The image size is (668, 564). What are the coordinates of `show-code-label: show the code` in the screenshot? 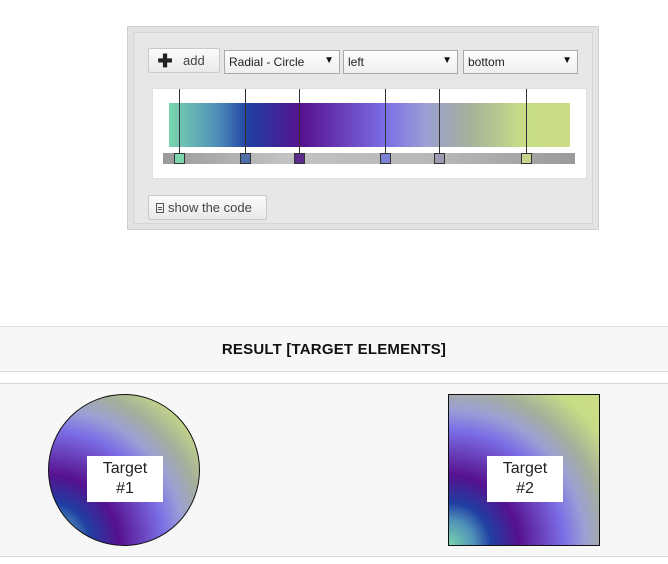 It's located at (210, 207).